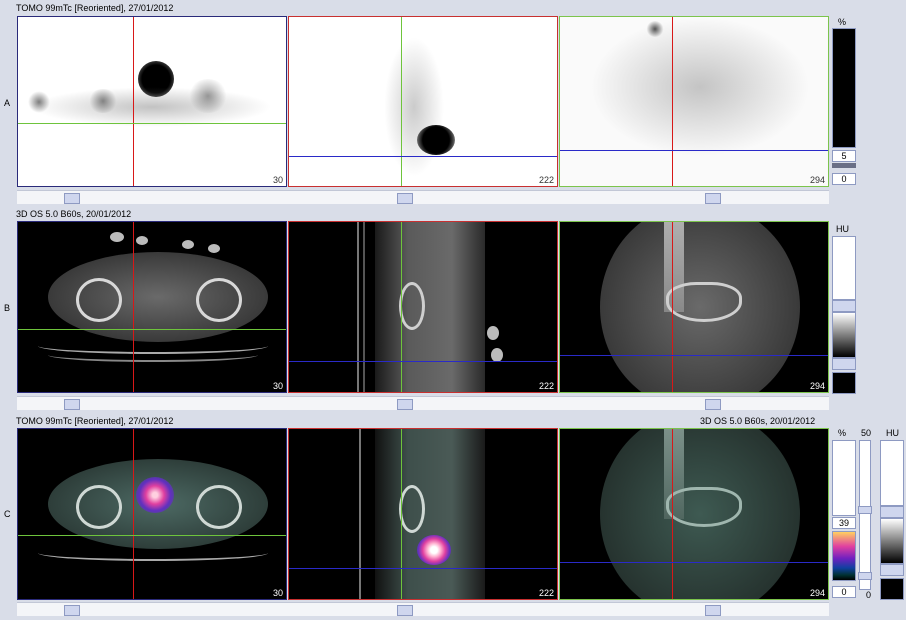  What do you see at coordinates (844, 523) in the screenshot?
I see `scale-c-value: 39` at bounding box center [844, 523].